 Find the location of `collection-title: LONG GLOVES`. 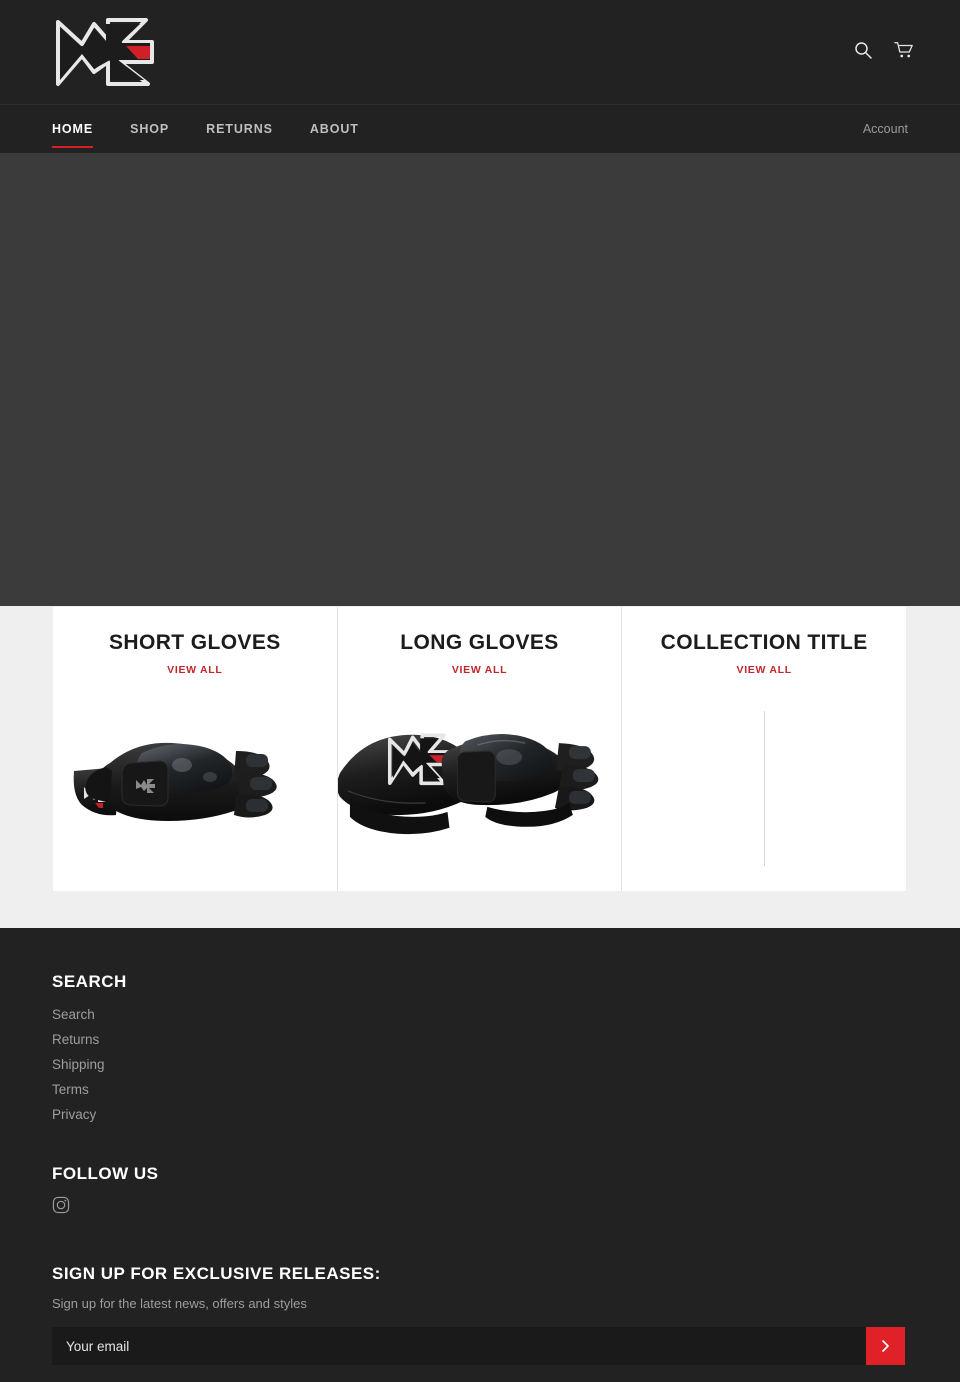

collection-title: LONG GLOVES is located at coordinates (479, 642).